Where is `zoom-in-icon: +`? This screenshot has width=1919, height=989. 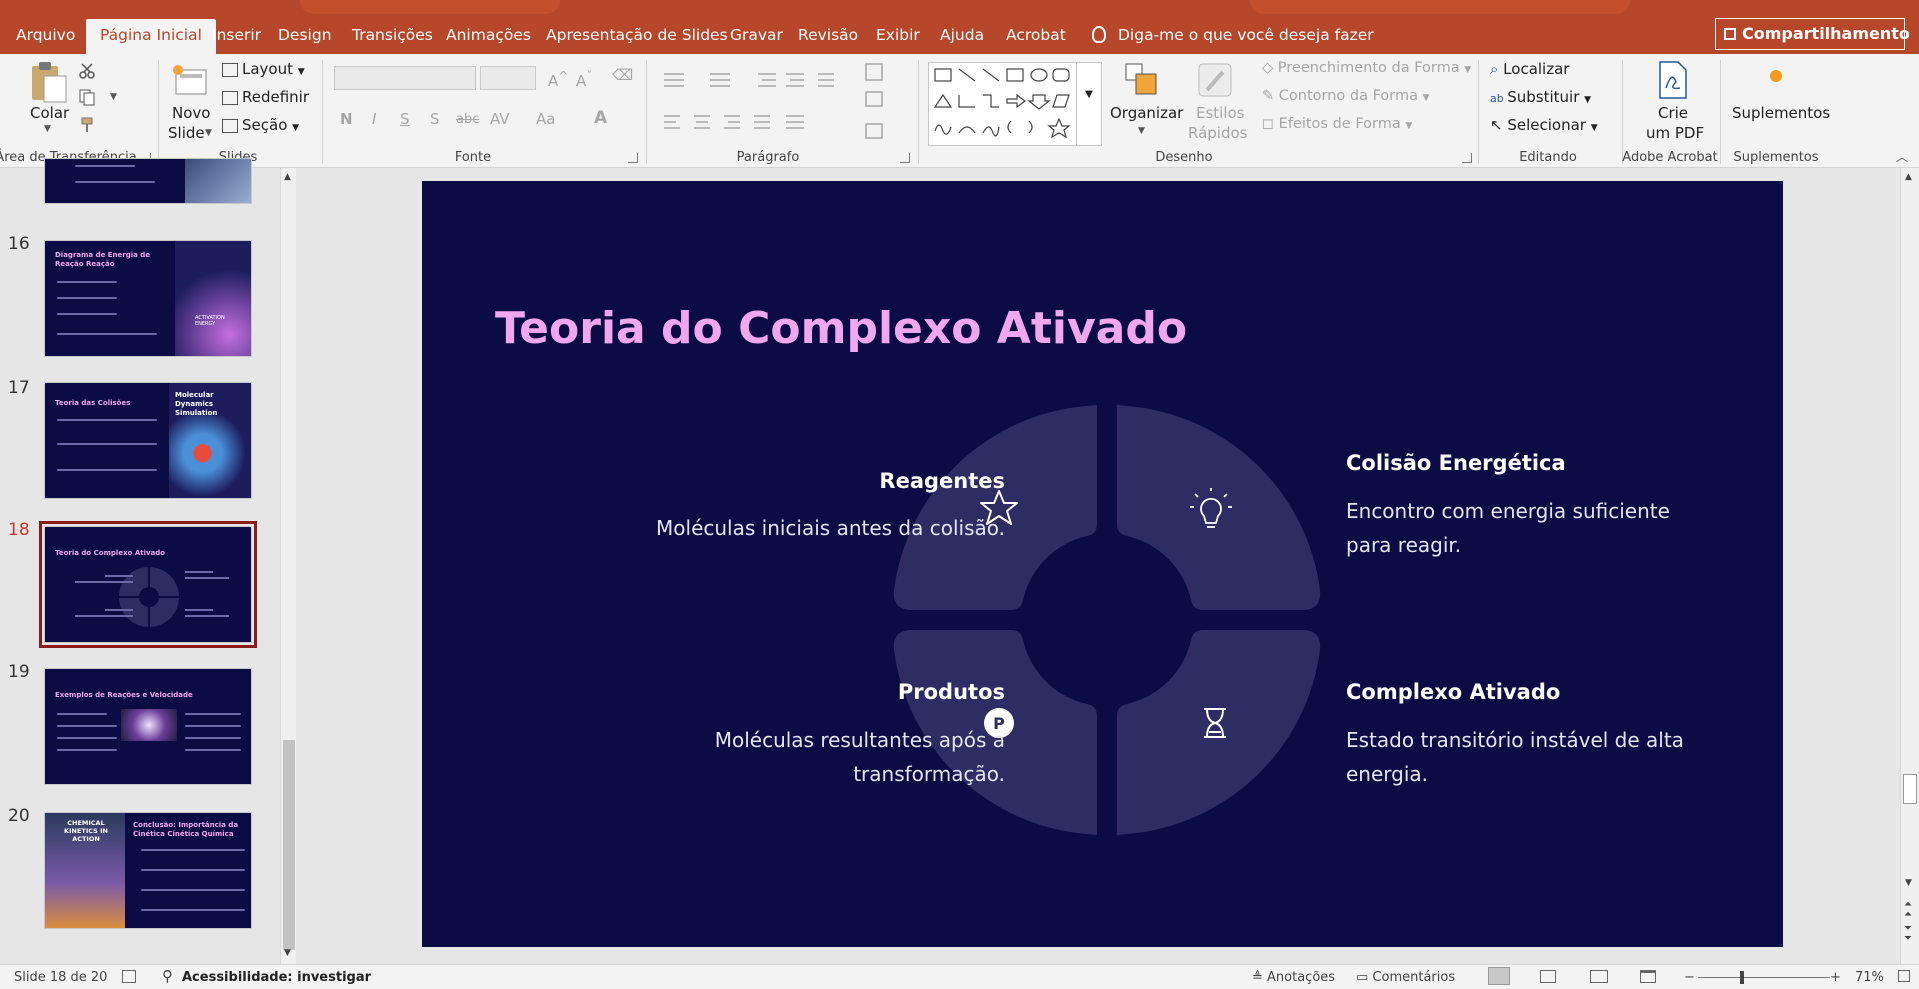
zoom-in-icon: + is located at coordinates (1835, 977).